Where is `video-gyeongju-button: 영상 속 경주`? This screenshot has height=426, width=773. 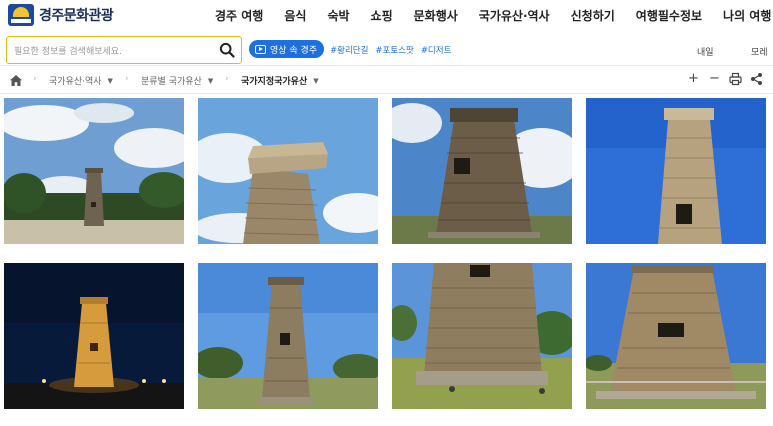 video-gyeongju-button: 영상 속 경주 is located at coordinates (287, 49).